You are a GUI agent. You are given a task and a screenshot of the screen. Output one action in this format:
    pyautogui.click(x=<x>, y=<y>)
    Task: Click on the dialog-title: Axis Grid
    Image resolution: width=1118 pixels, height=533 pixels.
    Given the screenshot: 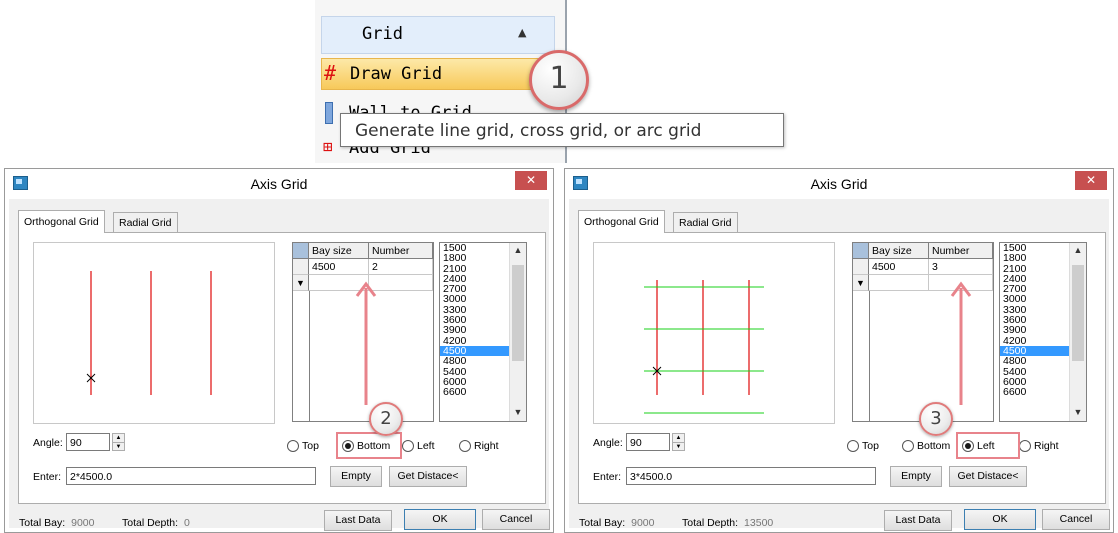 What is the action you would take?
    pyautogui.click(x=839, y=184)
    